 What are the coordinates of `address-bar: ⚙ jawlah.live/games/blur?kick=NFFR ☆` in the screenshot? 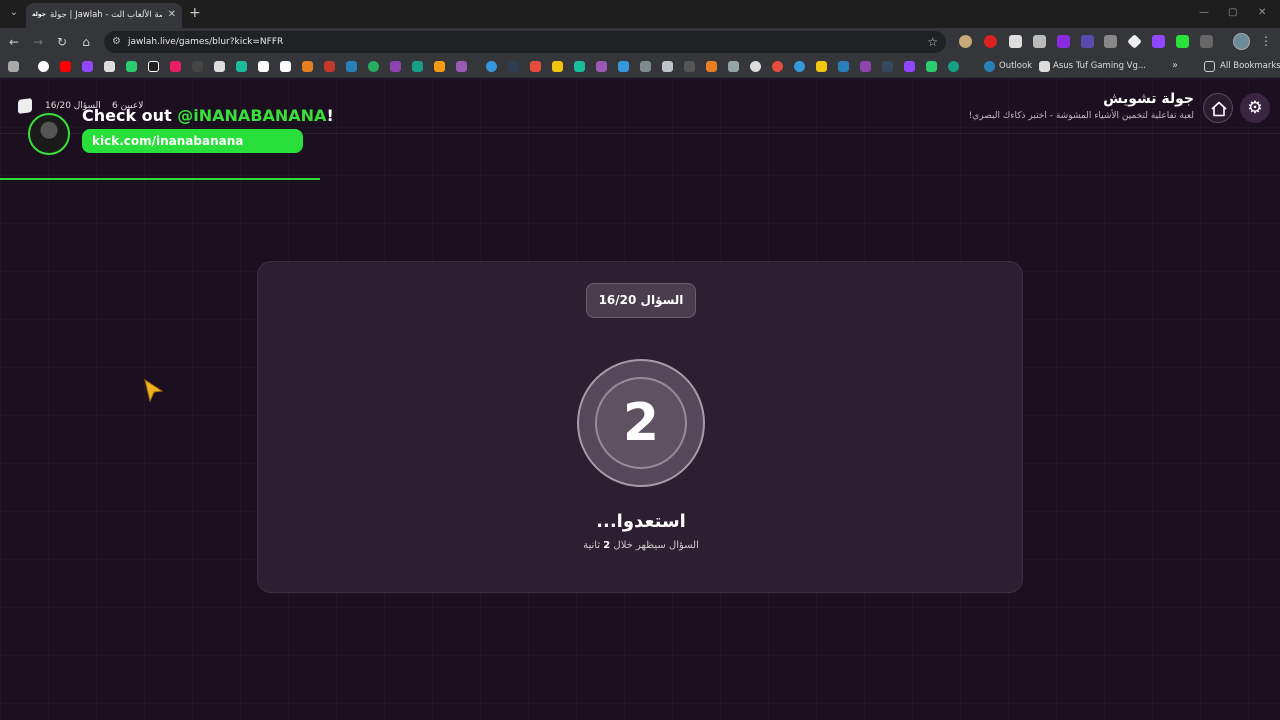 It's located at (525, 42).